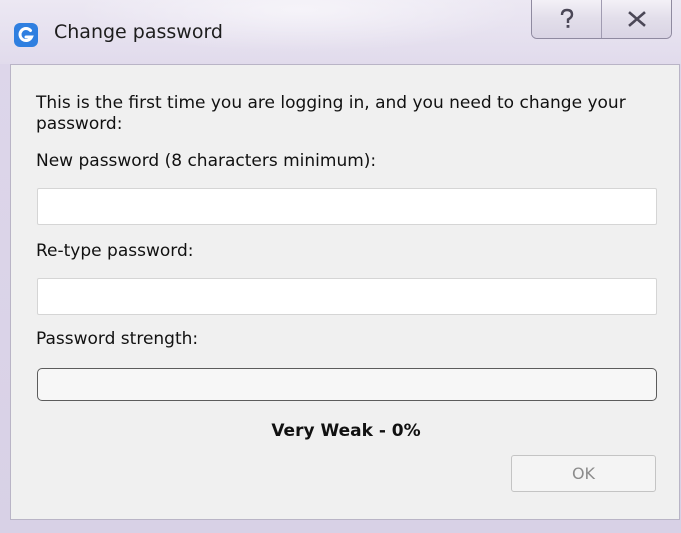 Image resolution: width=681 pixels, height=533 pixels. Describe the element at coordinates (340, 32) in the screenshot. I see `title-bar: Change password` at that location.